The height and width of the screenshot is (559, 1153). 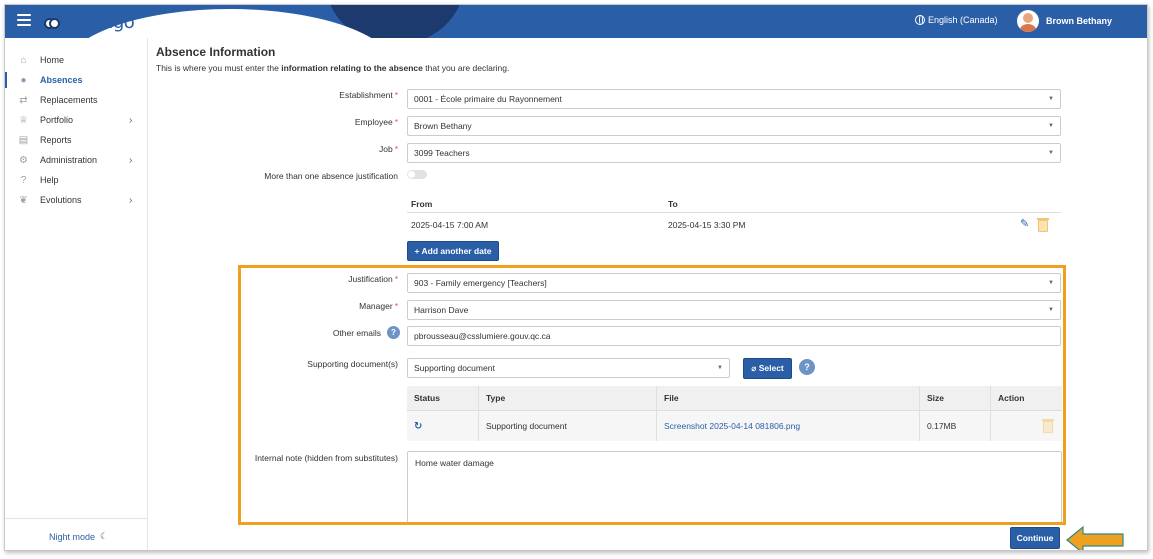 I want to click on manager-select: Harrison Dave ▼, so click(x=734, y=310).